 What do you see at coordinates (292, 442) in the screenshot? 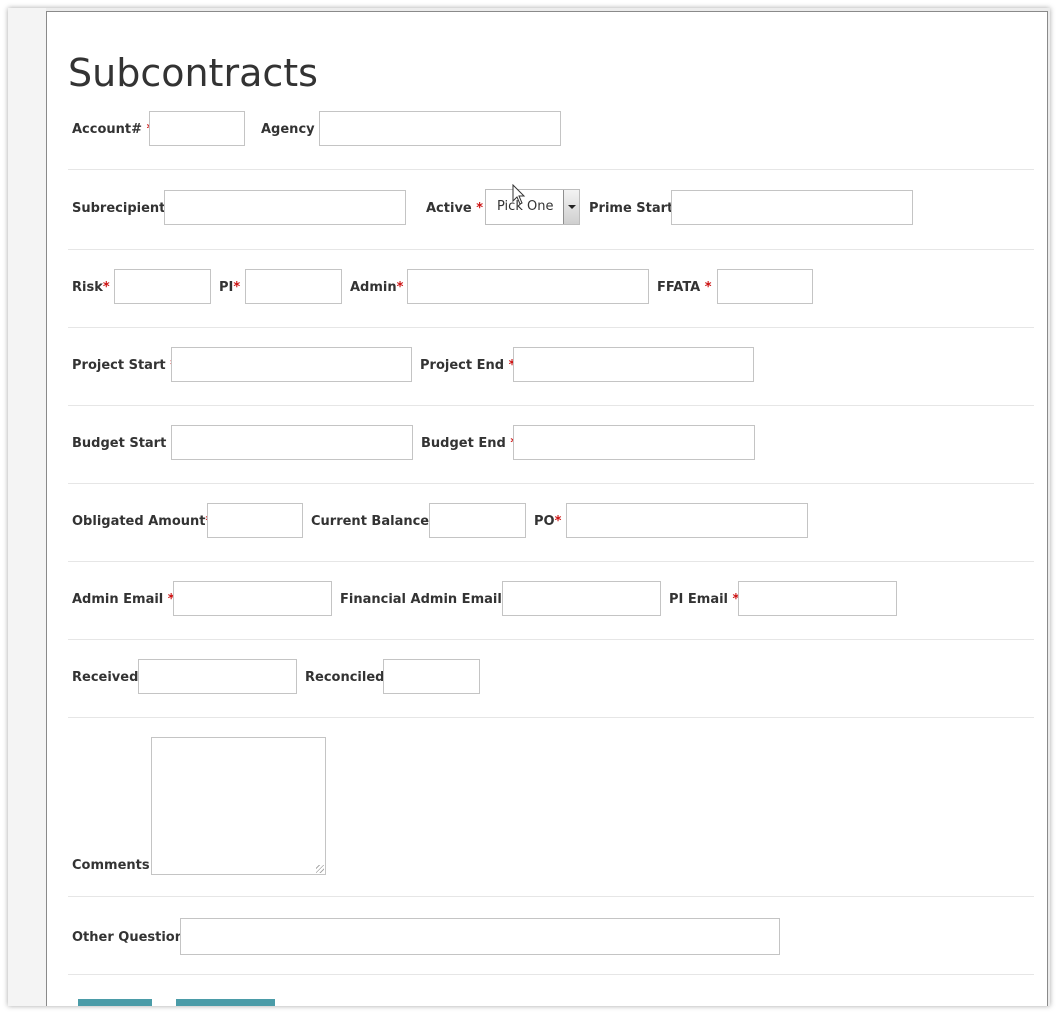
I see `budget-start-input` at bounding box center [292, 442].